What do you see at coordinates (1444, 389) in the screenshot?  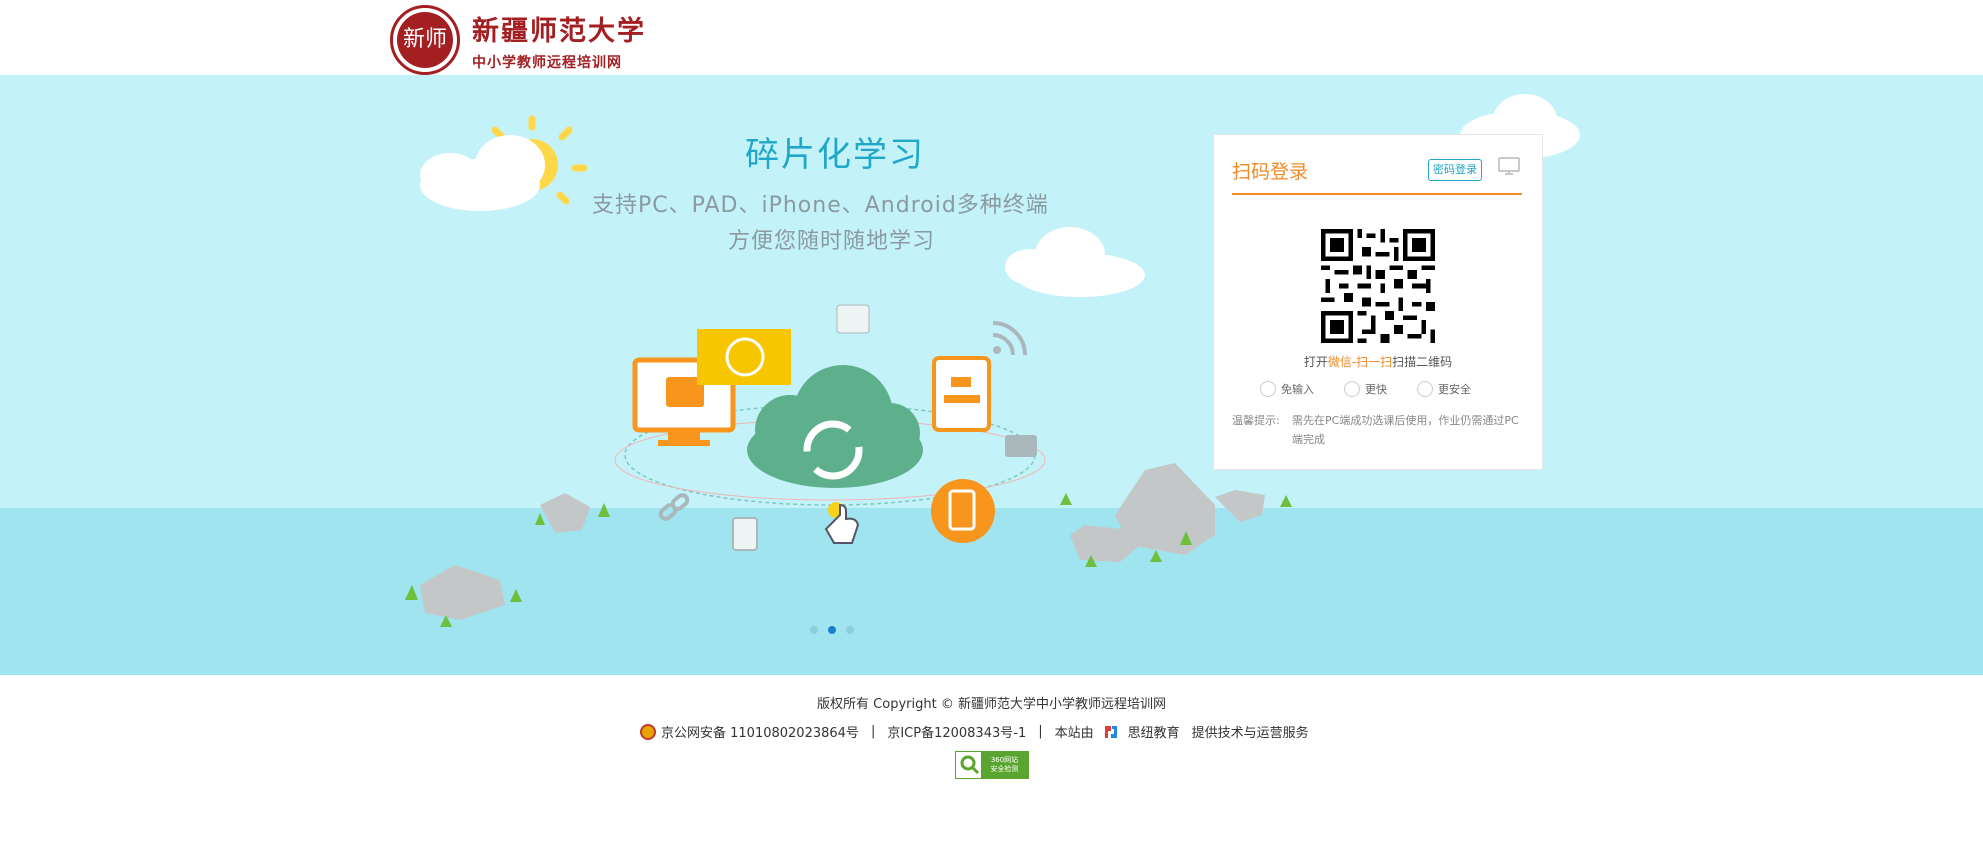 I see `feature-safer: 更安全` at bounding box center [1444, 389].